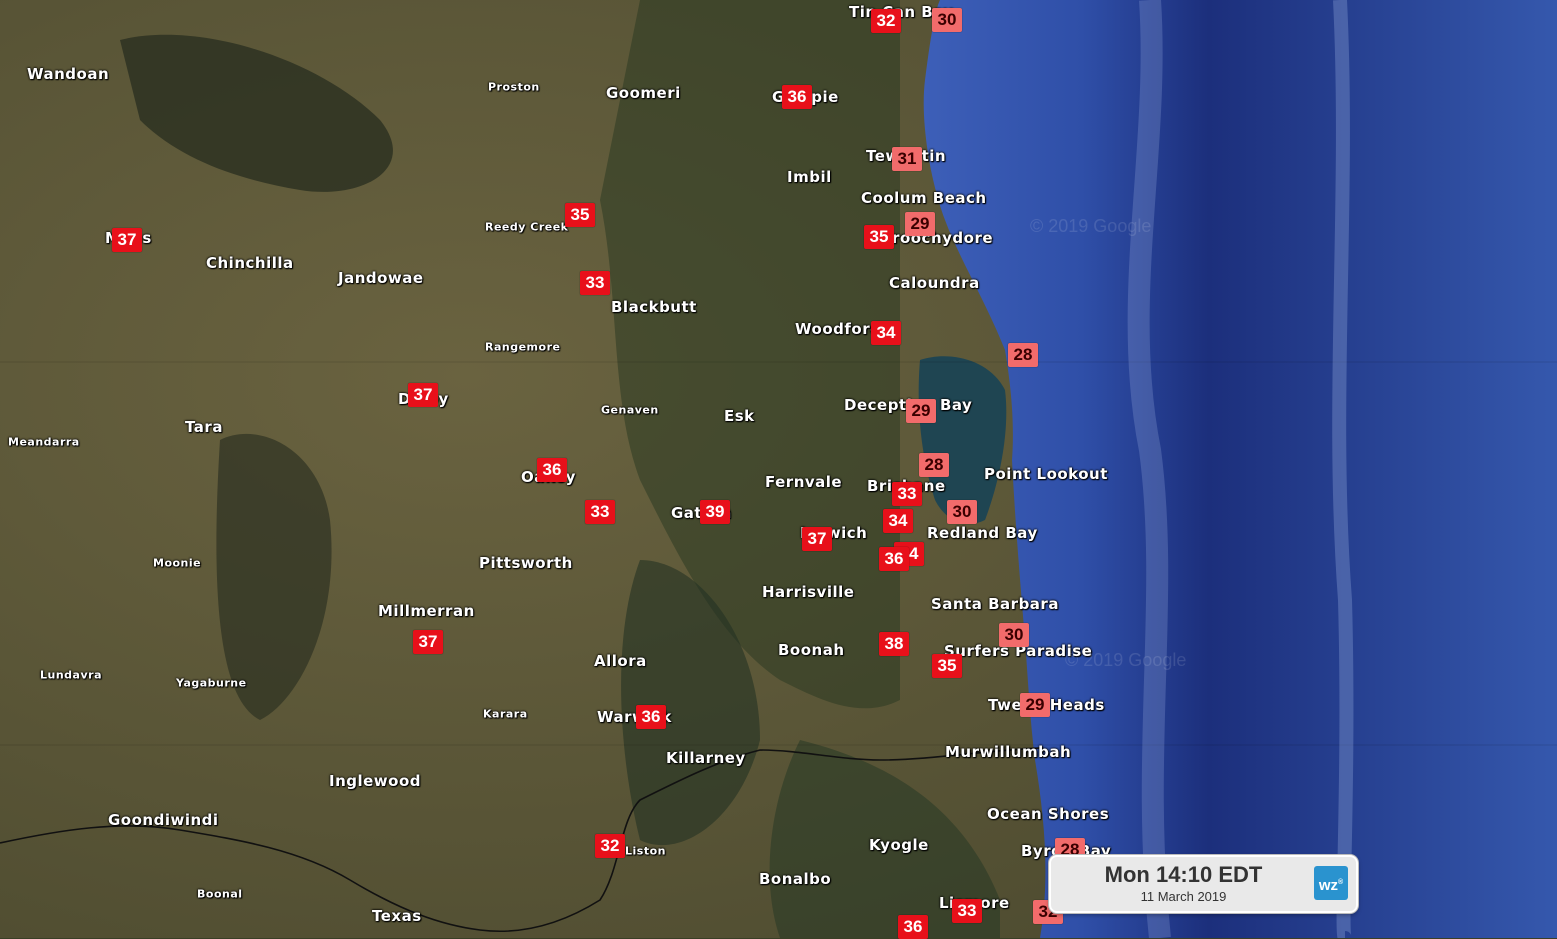 The width and height of the screenshot is (1557, 939). Describe the element at coordinates (68, 74) in the screenshot. I see `place-label: Wandoan` at that location.